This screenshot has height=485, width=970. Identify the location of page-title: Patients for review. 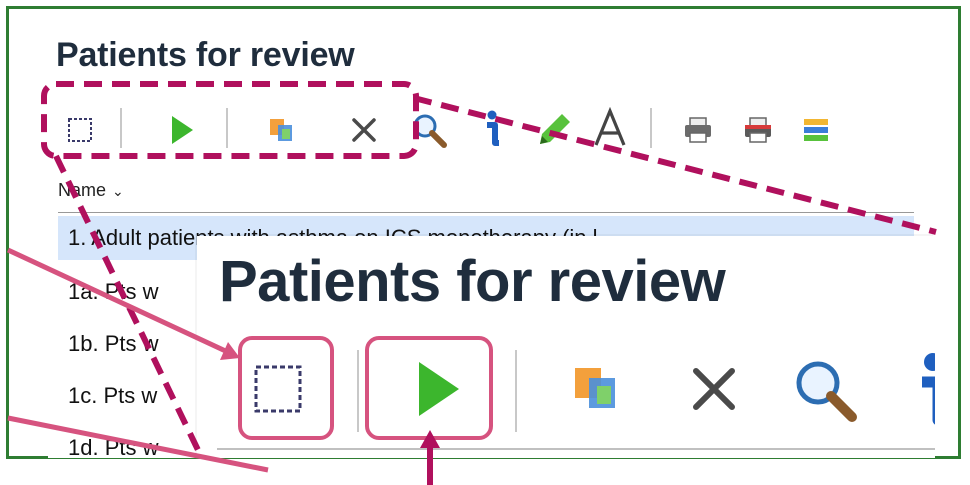
(205, 55).